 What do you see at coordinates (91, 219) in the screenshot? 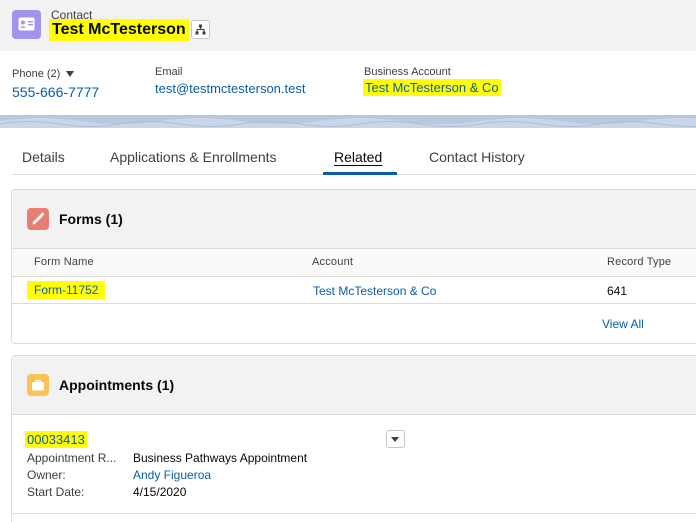
I see `forms-card-title: Forms (1)` at bounding box center [91, 219].